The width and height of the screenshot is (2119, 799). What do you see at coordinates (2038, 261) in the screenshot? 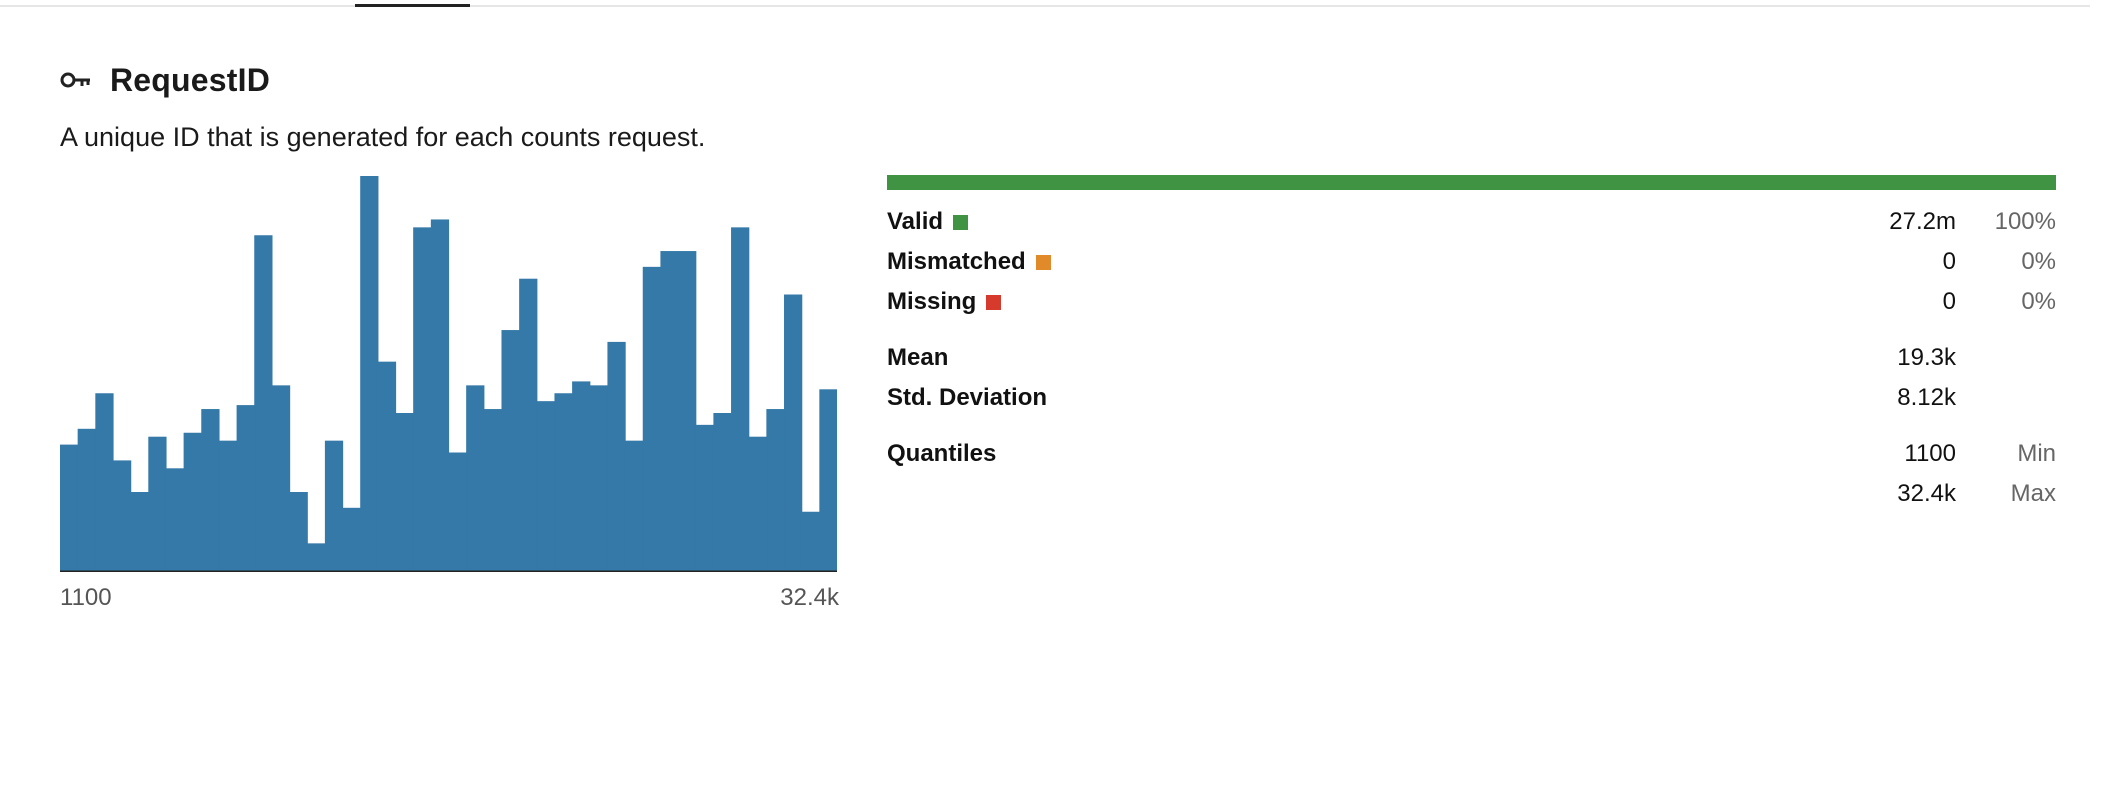
I see `mismatched-percent: 0%` at bounding box center [2038, 261].